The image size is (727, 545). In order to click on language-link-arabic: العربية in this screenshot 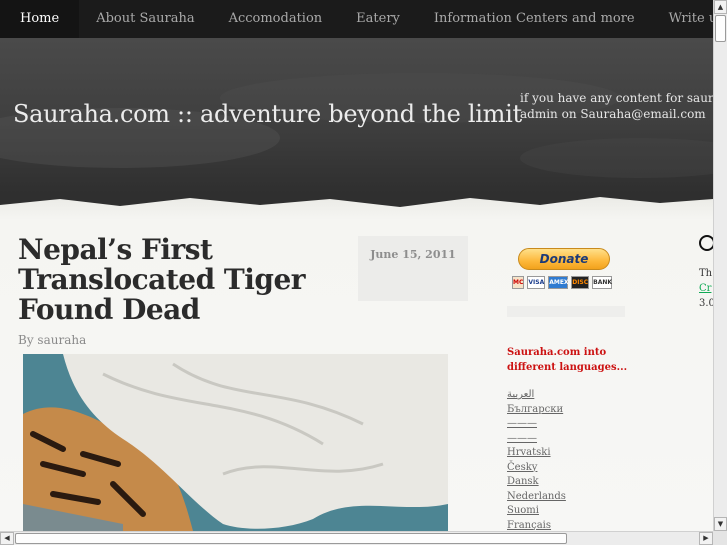, I will do `click(520, 394)`.